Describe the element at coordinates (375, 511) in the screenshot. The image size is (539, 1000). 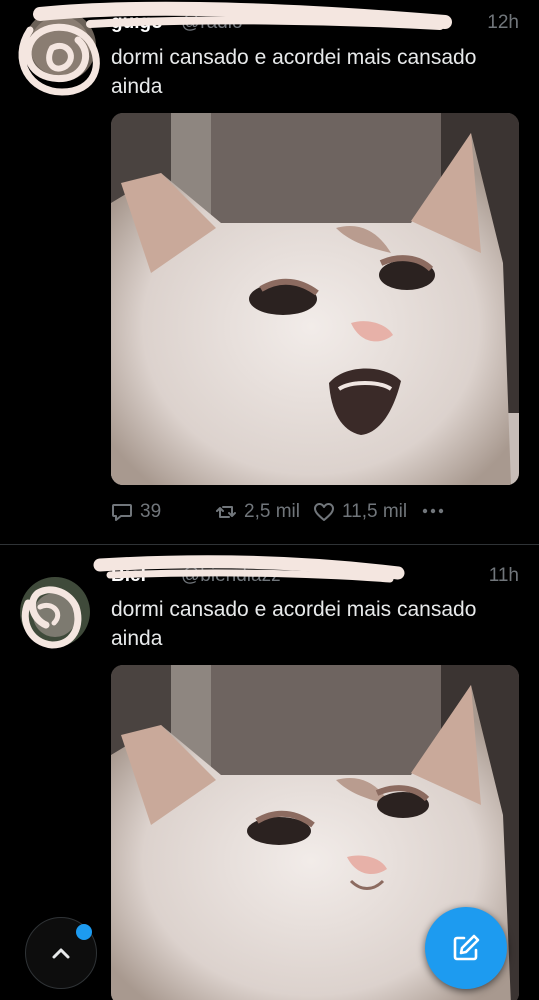
I see `like-count: 11,5 mil` at that location.